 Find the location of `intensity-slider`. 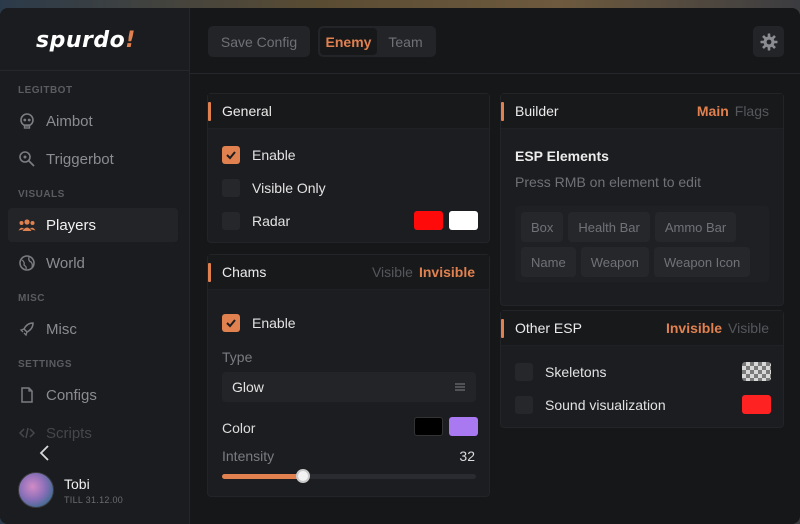

intensity-slider is located at coordinates (349, 476).